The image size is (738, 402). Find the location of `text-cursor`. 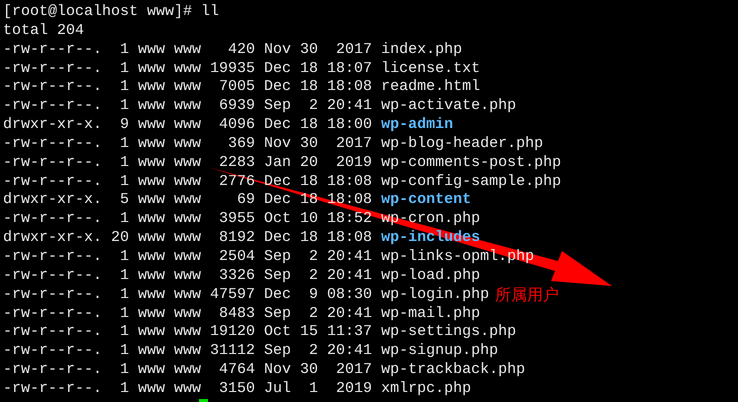

text-cursor is located at coordinates (203, 400).